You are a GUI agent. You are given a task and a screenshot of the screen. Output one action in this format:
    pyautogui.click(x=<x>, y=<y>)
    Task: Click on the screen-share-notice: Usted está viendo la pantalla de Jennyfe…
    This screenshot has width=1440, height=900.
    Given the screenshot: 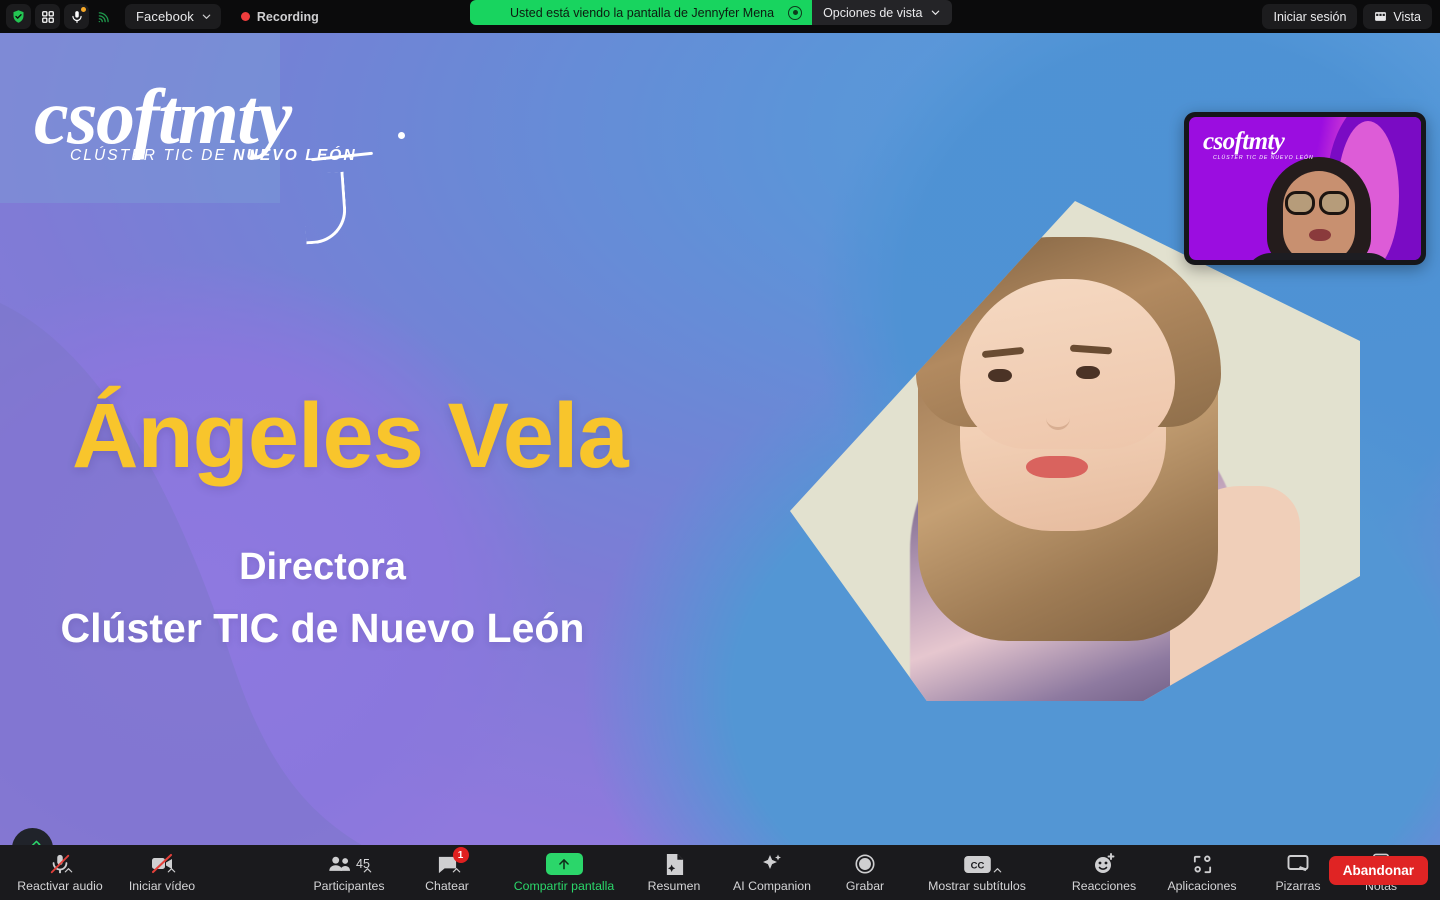 What is the action you would take?
    pyautogui.click(x=641, y=12)
    